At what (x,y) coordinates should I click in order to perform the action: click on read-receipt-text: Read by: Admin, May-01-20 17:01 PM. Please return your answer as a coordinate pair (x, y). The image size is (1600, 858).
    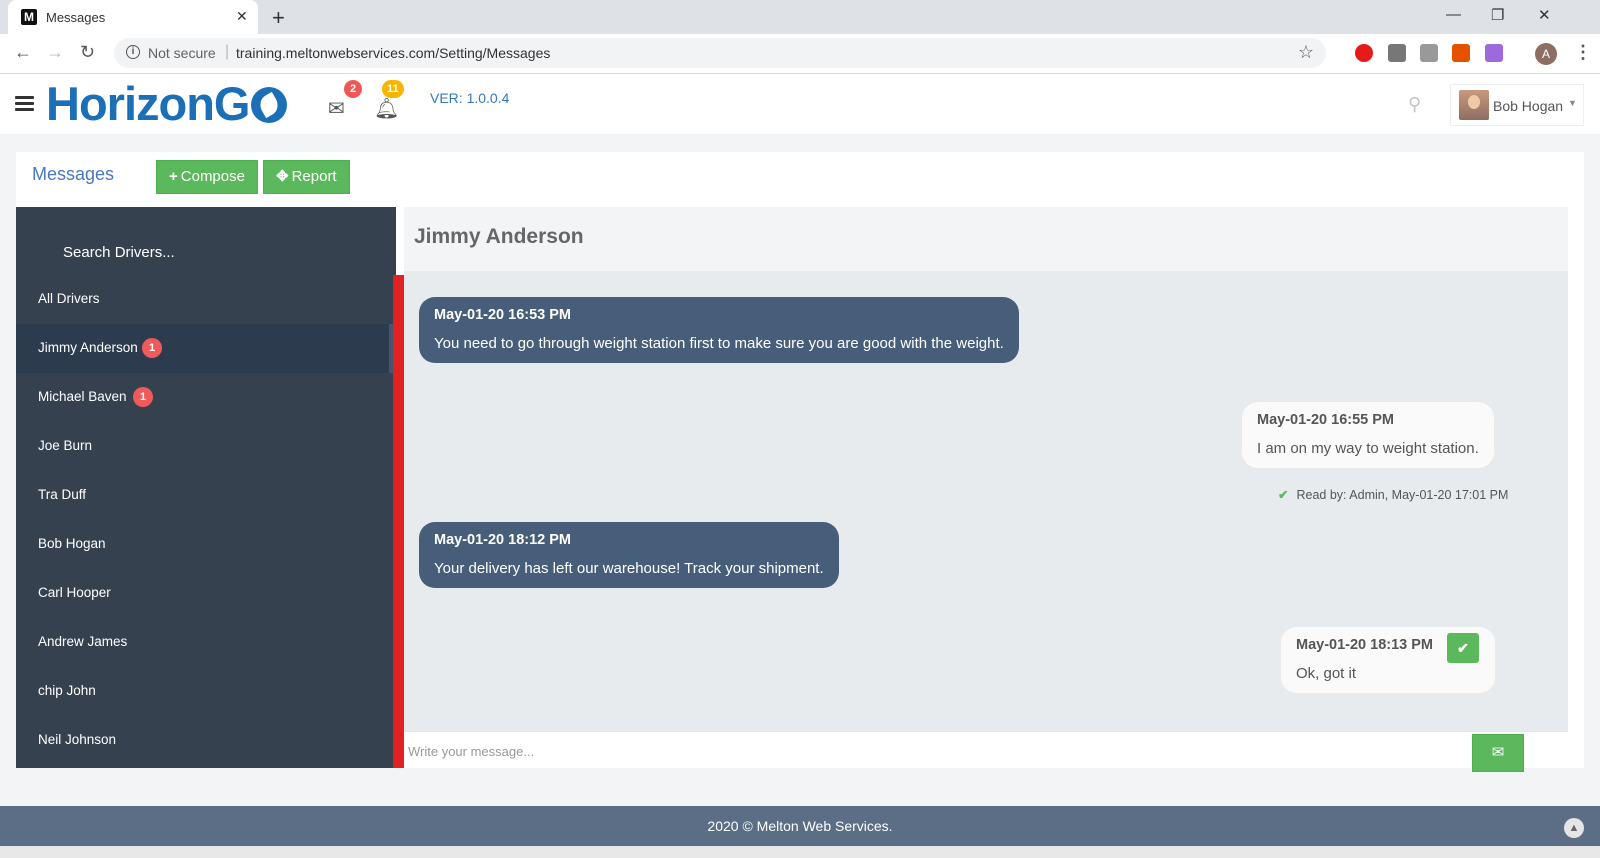
    Looking at the image, I should click on (1402, 495).